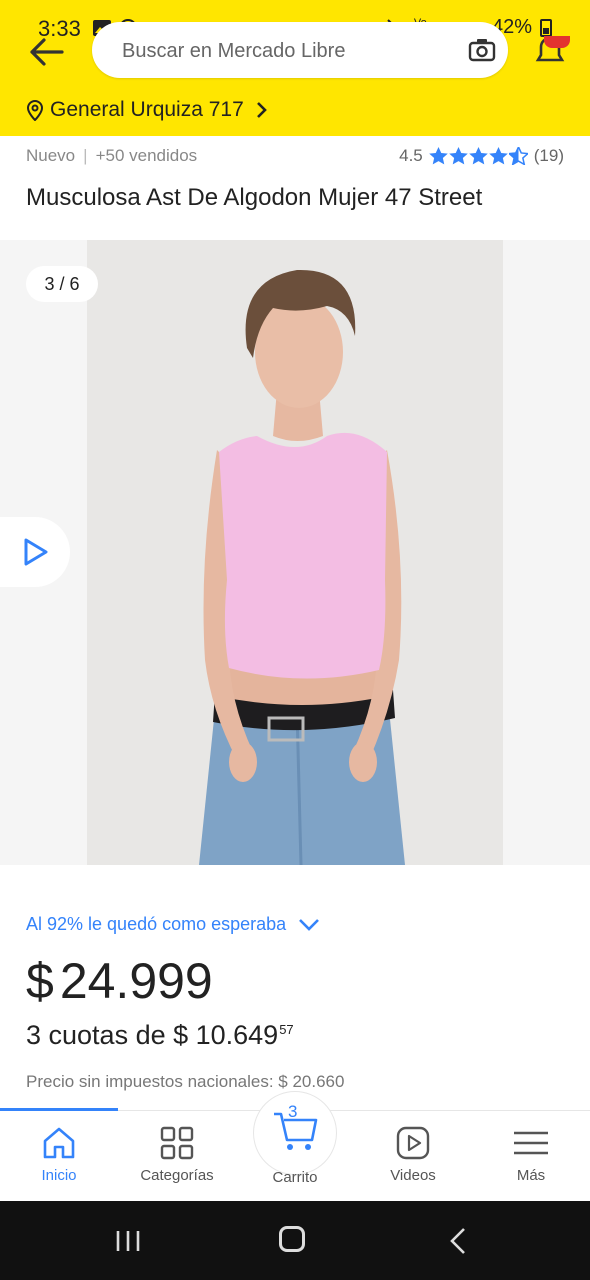 This screenshot has height=1280, width=590. What do you see at coordinates (59, 1143) in the screenshot?
I see `home-icon` at bounding box center [59, 1143].